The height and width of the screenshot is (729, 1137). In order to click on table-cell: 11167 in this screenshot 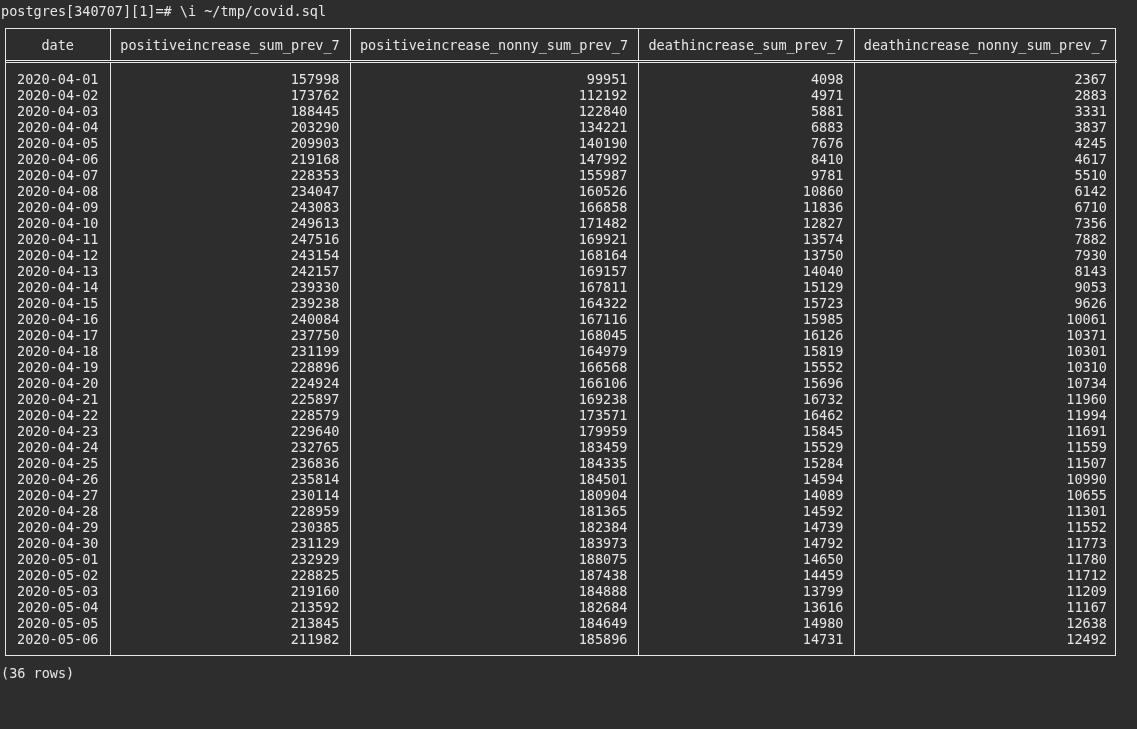, I will do `click(1086, 607)`.